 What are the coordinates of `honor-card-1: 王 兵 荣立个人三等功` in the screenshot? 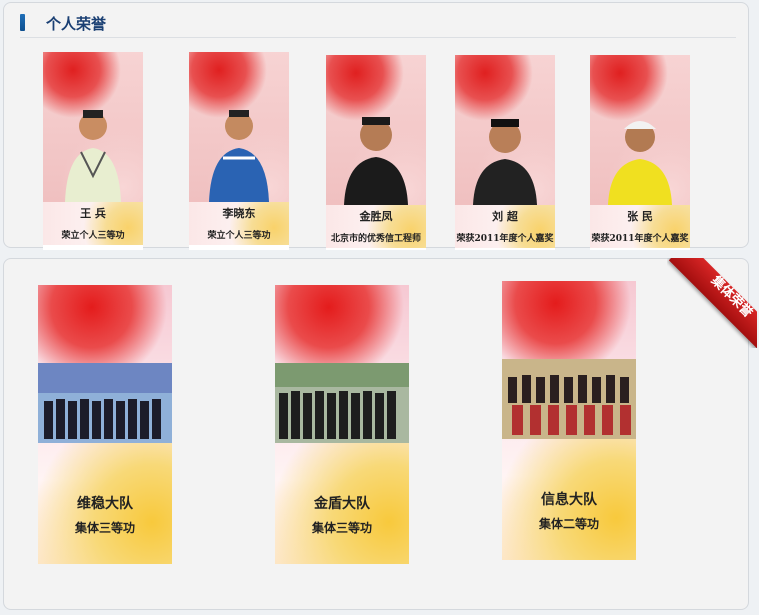 It's located at (93, 151).